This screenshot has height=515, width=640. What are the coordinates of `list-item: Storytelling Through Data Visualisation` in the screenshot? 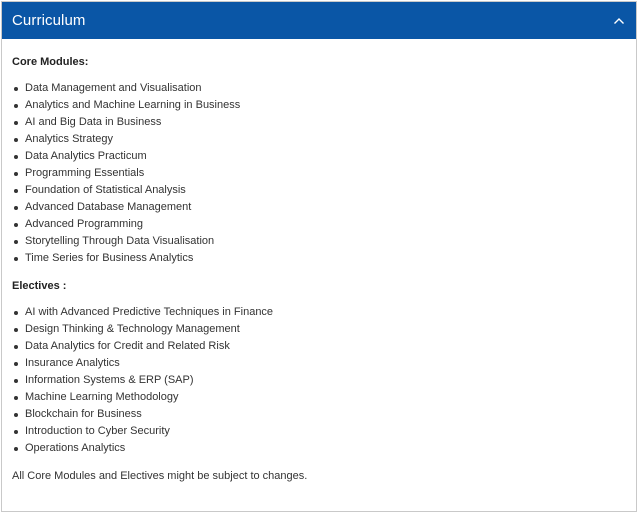 It's located at (319, 241).